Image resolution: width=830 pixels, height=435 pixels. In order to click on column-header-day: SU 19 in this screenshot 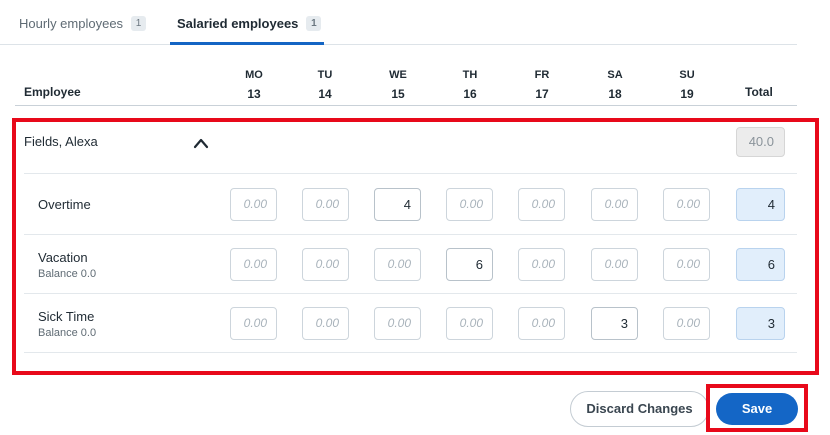, I will do `click(687, 85)`.